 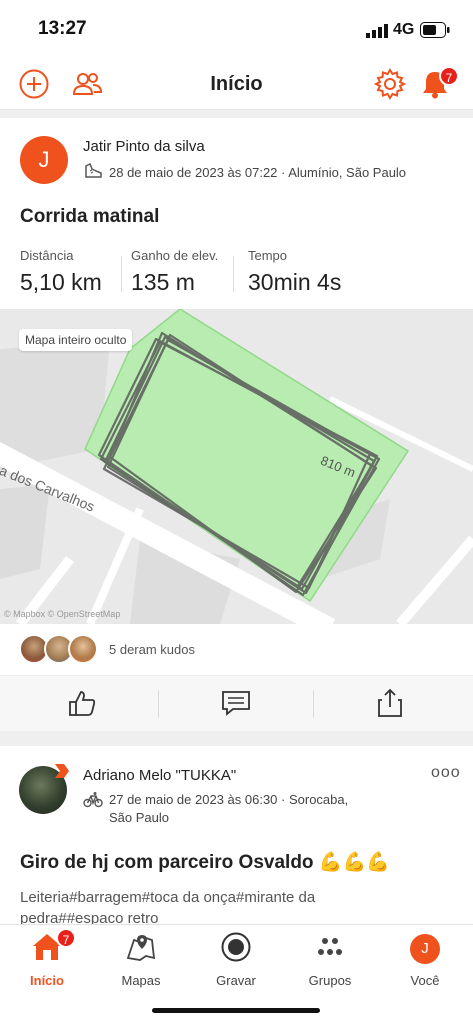 I want to click on status-bar: 13:27 4G, so click(x=236, y=30).